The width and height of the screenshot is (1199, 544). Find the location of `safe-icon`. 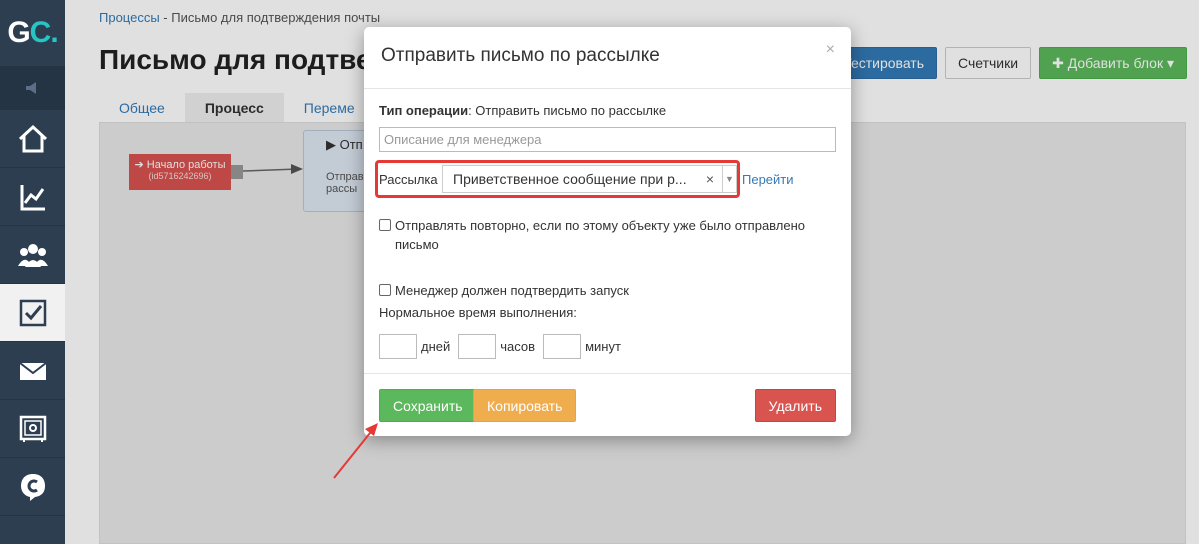

safe-icon is located at coordinates (32, 428).